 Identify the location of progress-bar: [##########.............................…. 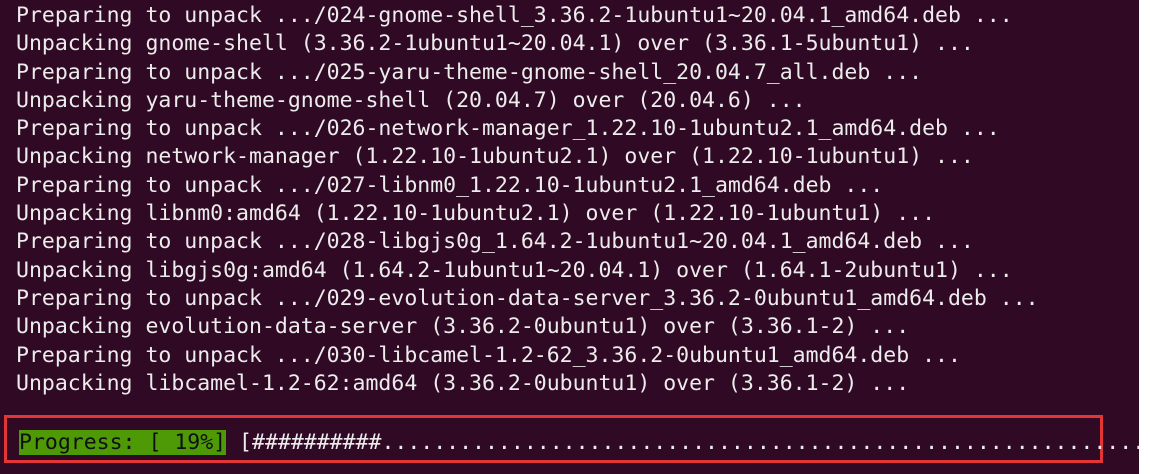
(682, 442).